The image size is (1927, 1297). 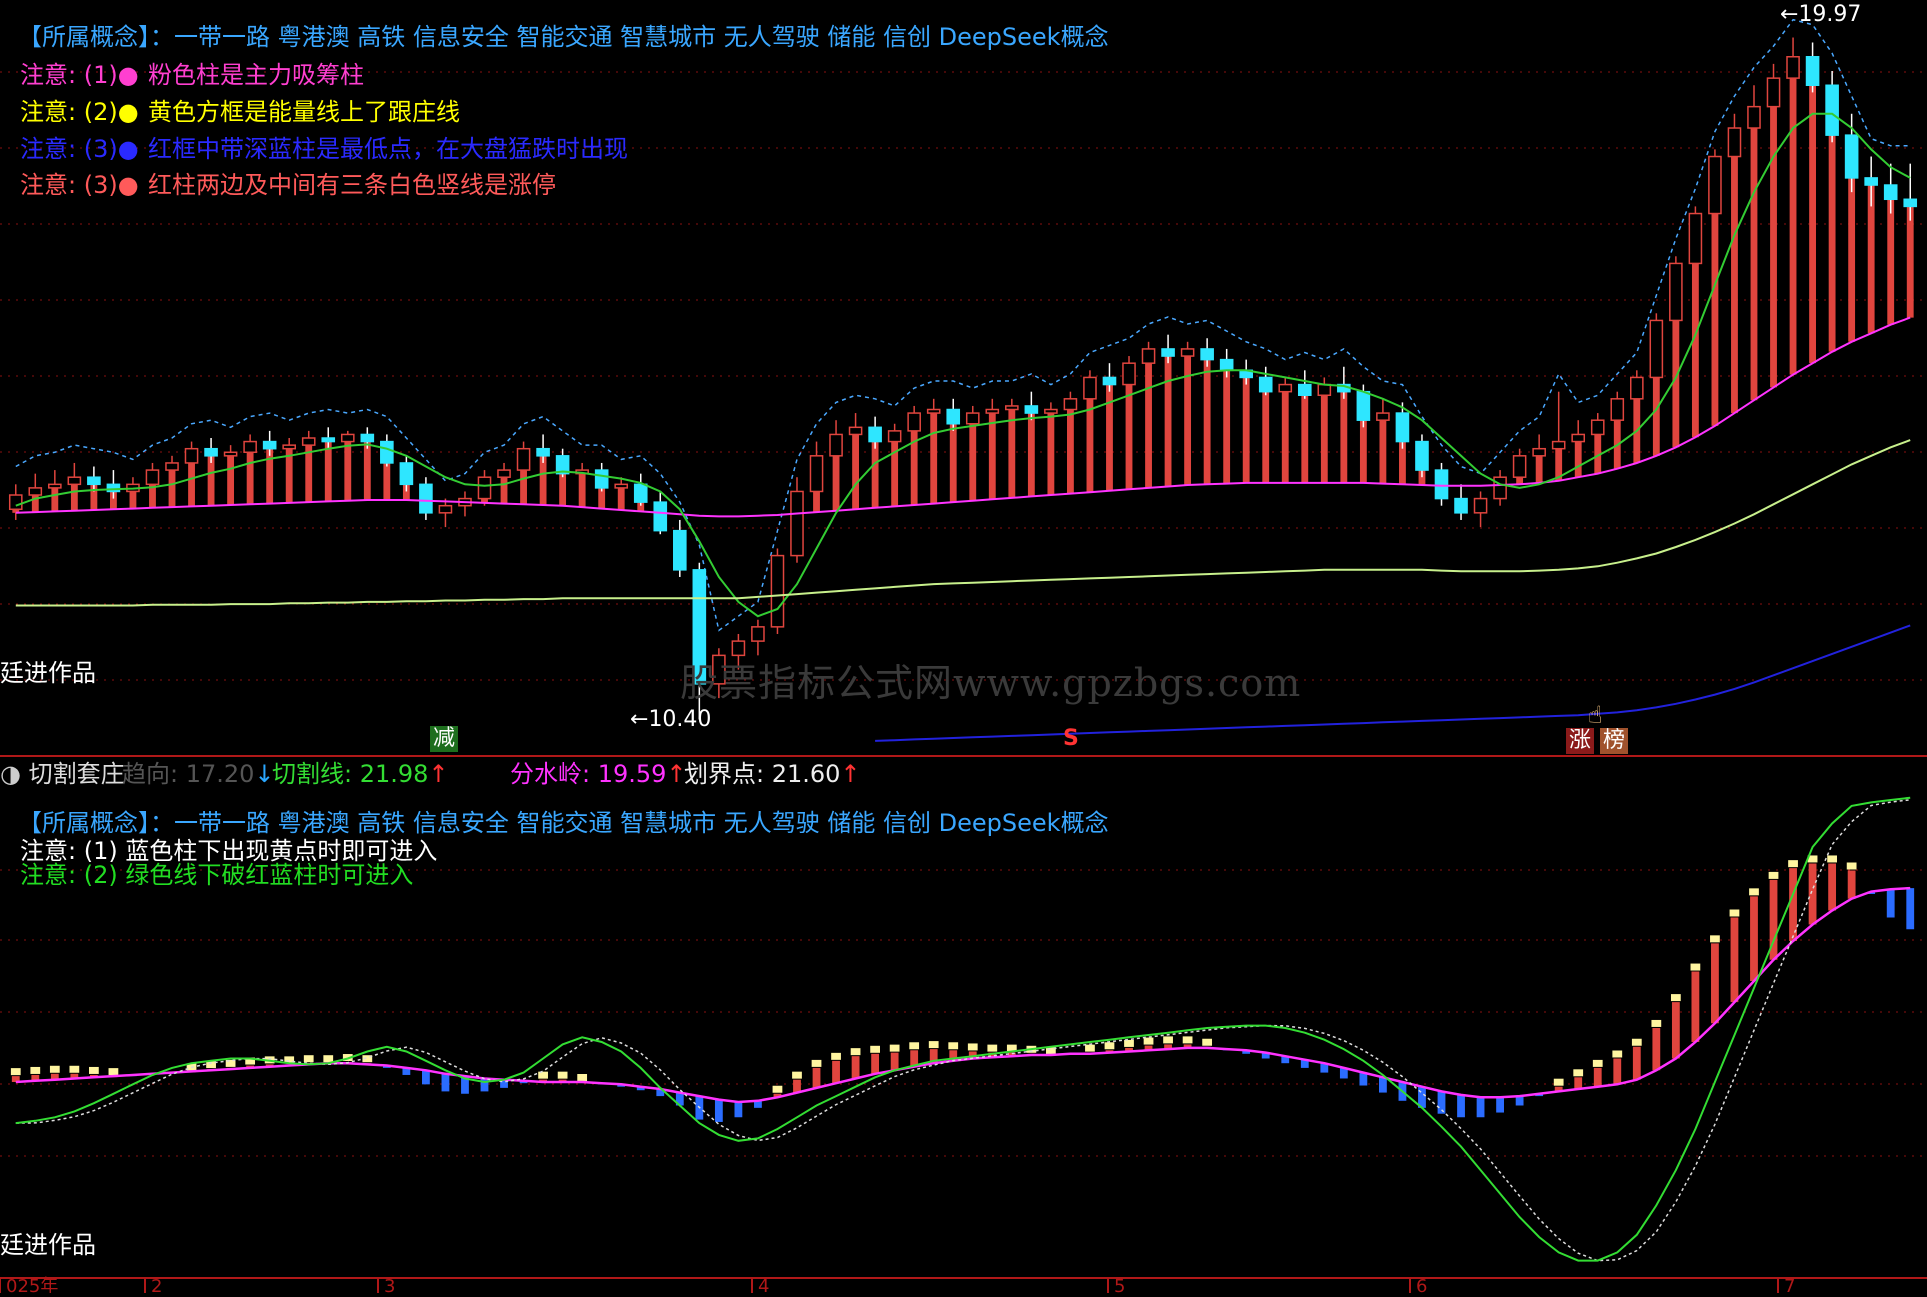 I want to click on max-price-value: 19.97, so click(x=1830, y=14).